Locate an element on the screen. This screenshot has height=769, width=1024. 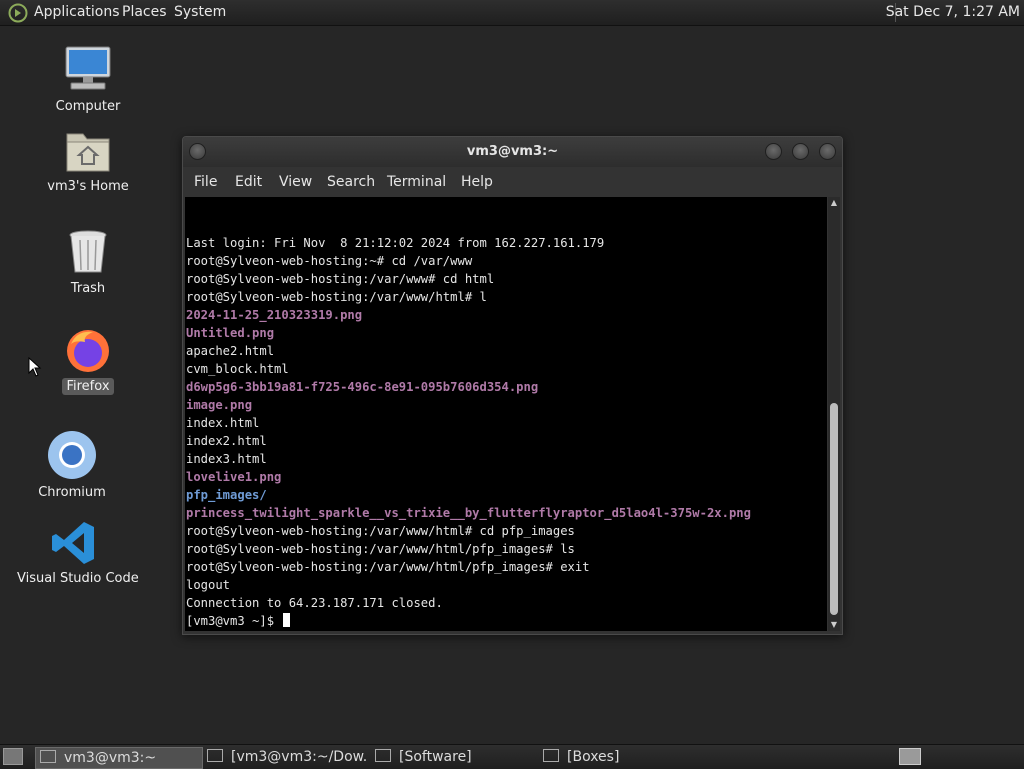
window-title: vm3@vm3:~ is located at coordinates (512, 151).